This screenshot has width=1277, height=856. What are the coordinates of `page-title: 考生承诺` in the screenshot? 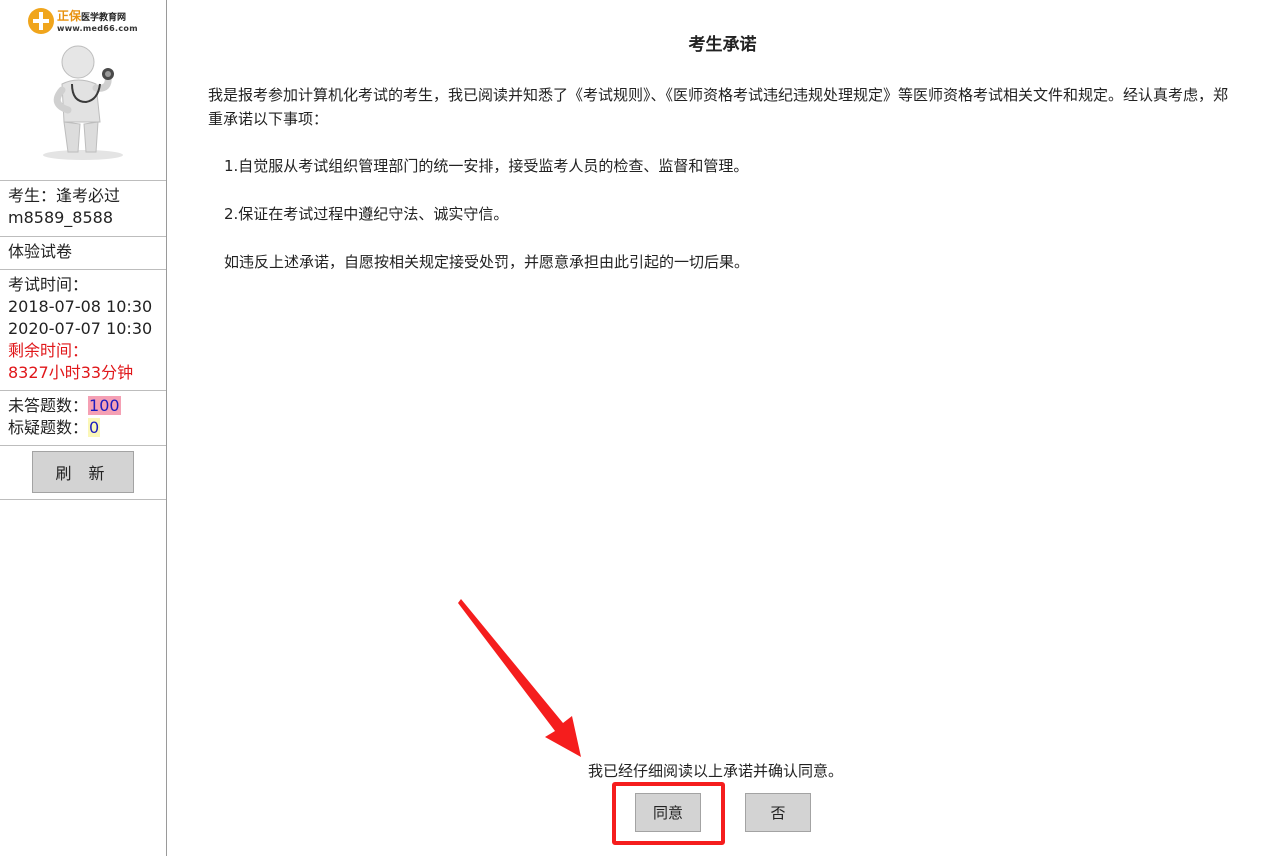 It's located at (722, 45).